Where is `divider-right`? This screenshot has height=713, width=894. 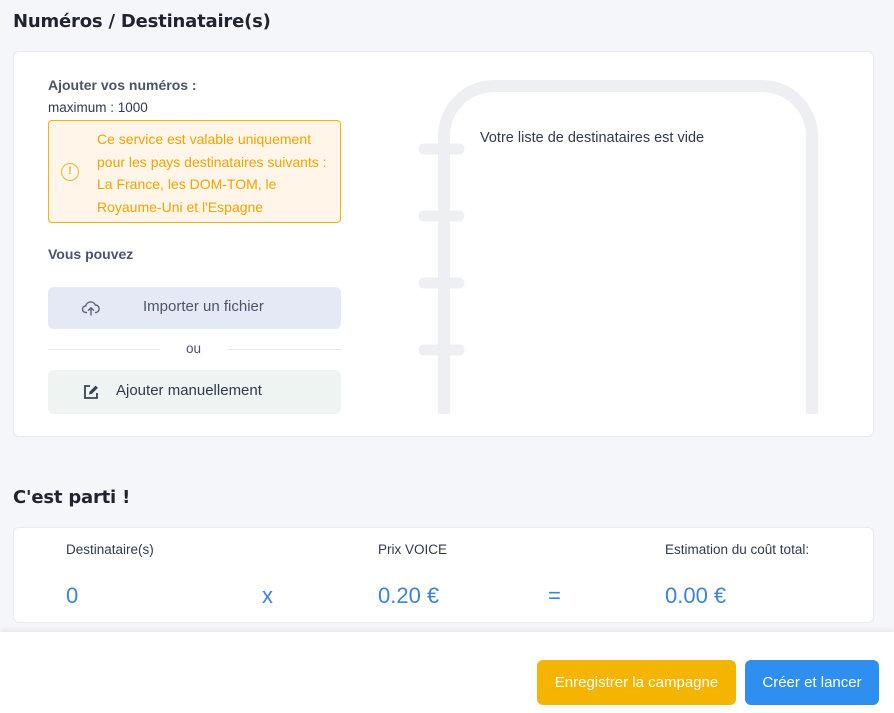
divider-right is located at coordinates (284, 349).